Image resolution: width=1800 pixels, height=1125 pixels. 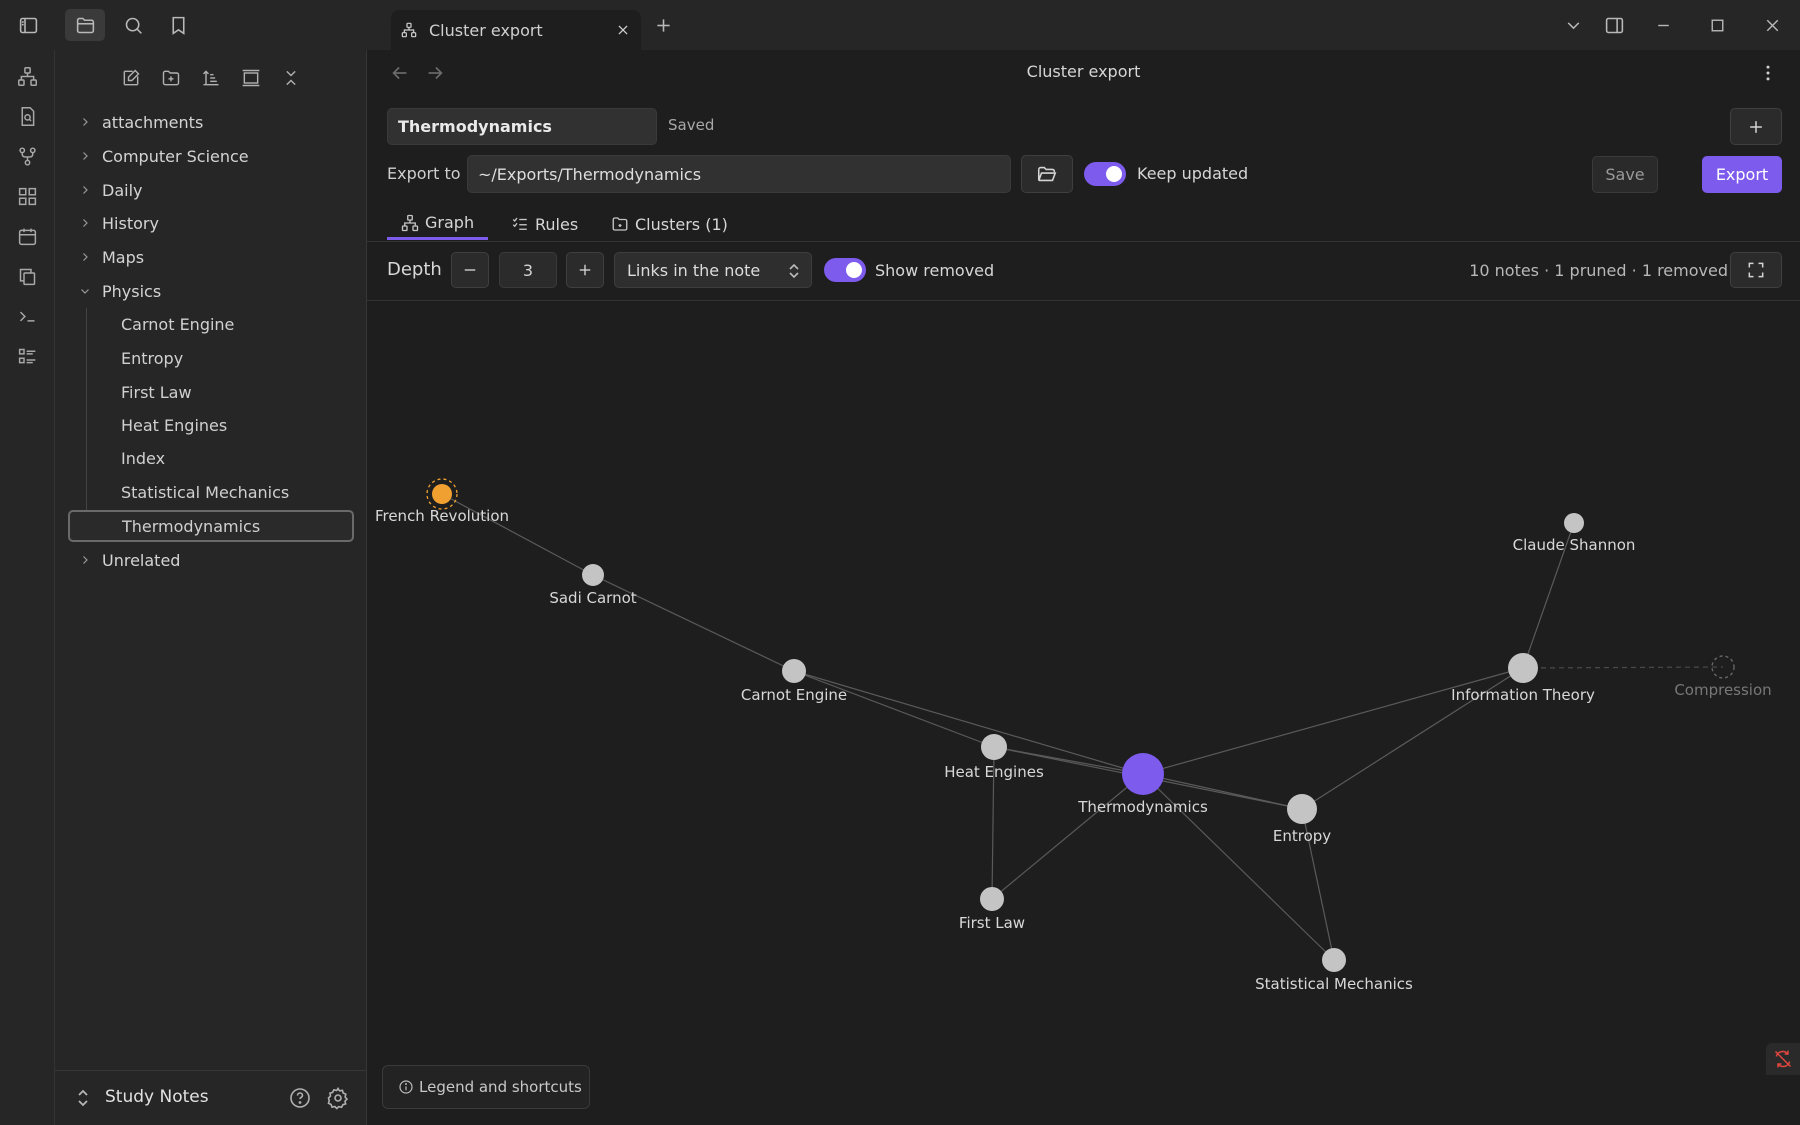 What do you see at coordinates (794, 271) in the screenshot?
I see `updown-chevron-icon` at bounding box center [794, 271].